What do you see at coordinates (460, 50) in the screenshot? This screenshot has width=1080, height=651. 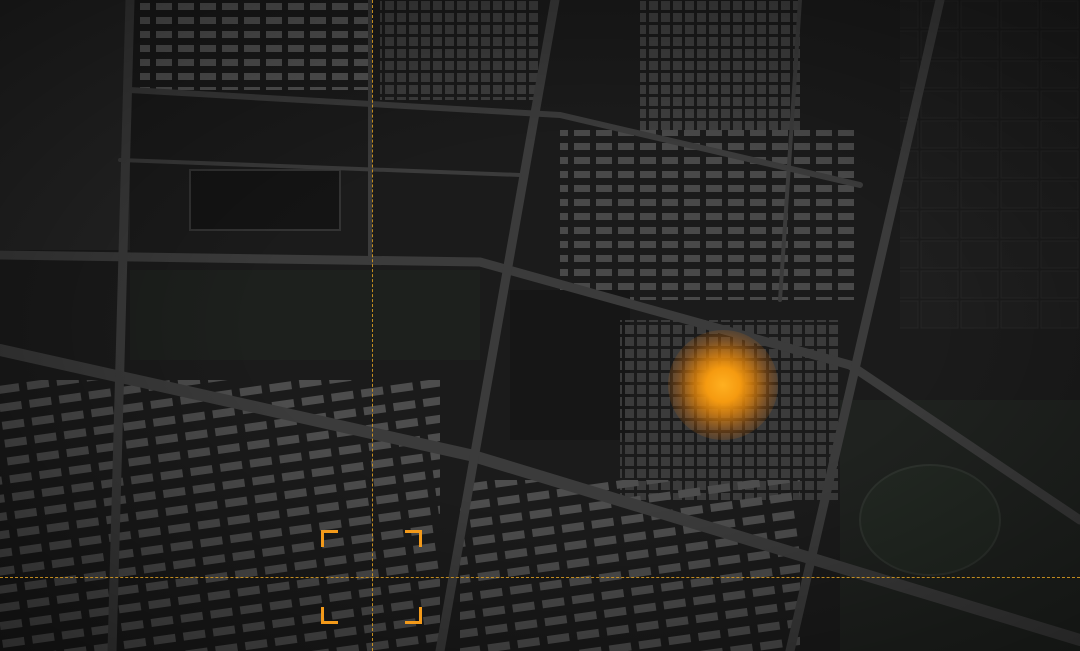 I see `block-n` at bounding box center [460, 50].